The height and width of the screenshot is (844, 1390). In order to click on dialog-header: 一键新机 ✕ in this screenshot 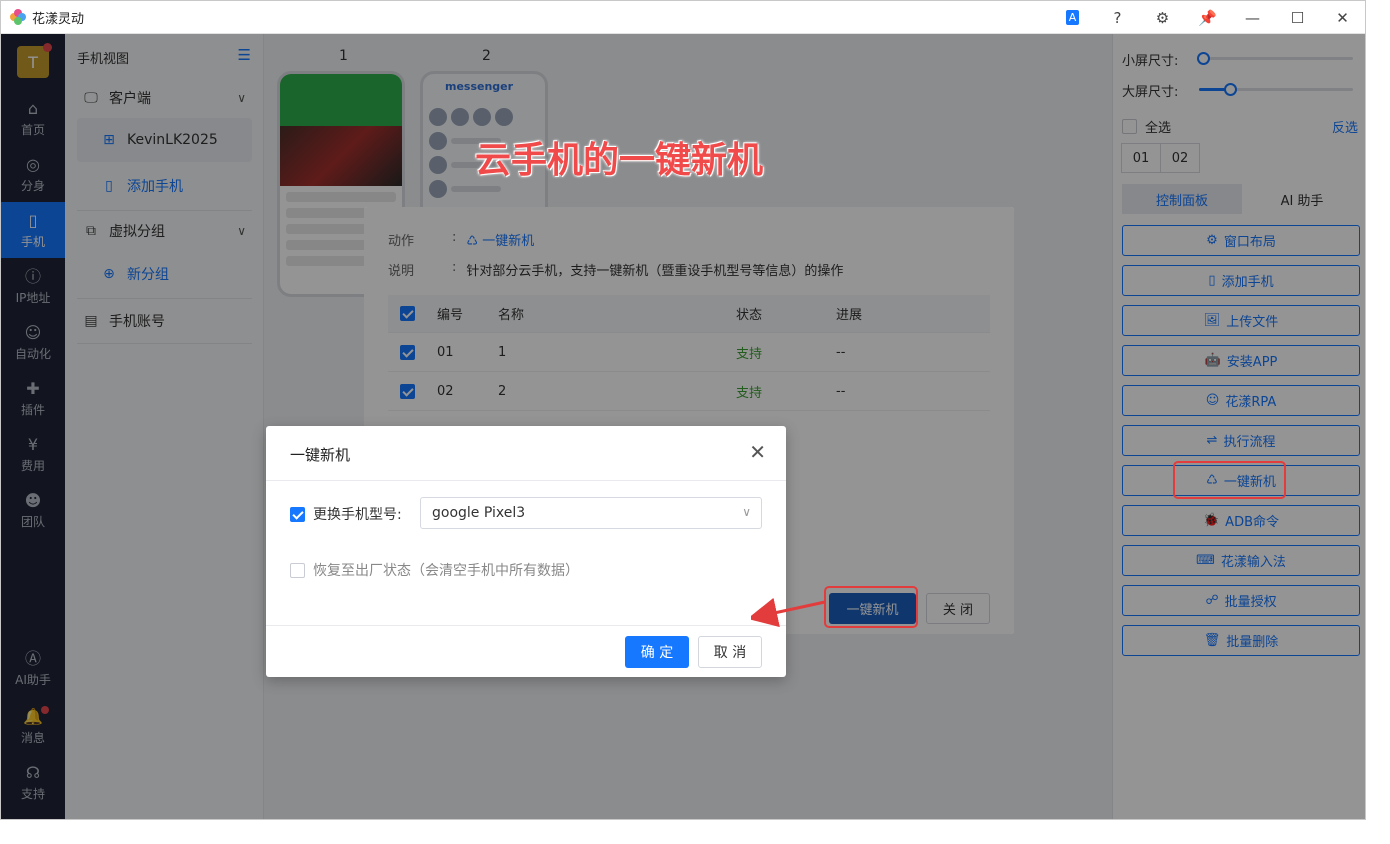, I will do `click(526, 453)`.